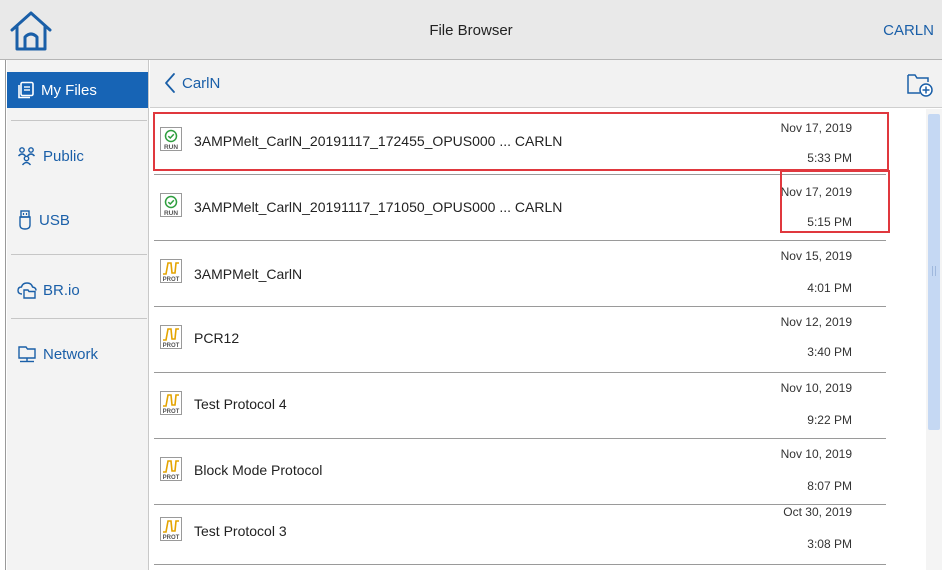  I want to click on public-icon, so click(26, 156).